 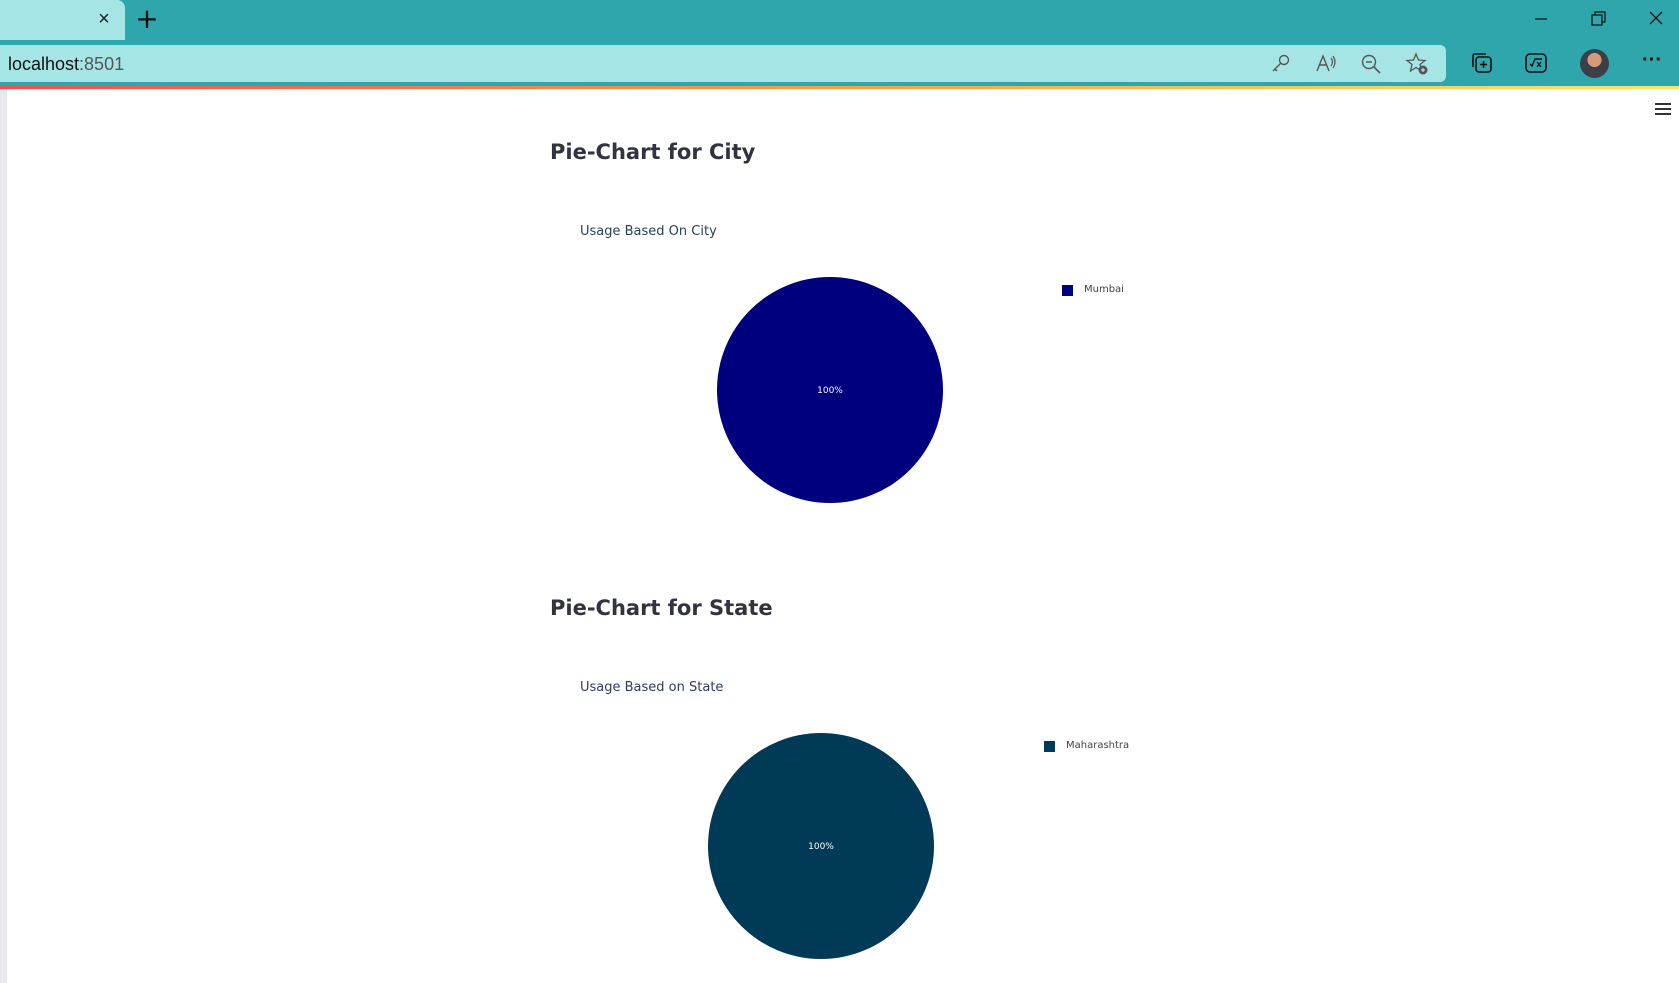 I want to click on city-chart-title: Usage Based On City, so click(x=648, y=231).